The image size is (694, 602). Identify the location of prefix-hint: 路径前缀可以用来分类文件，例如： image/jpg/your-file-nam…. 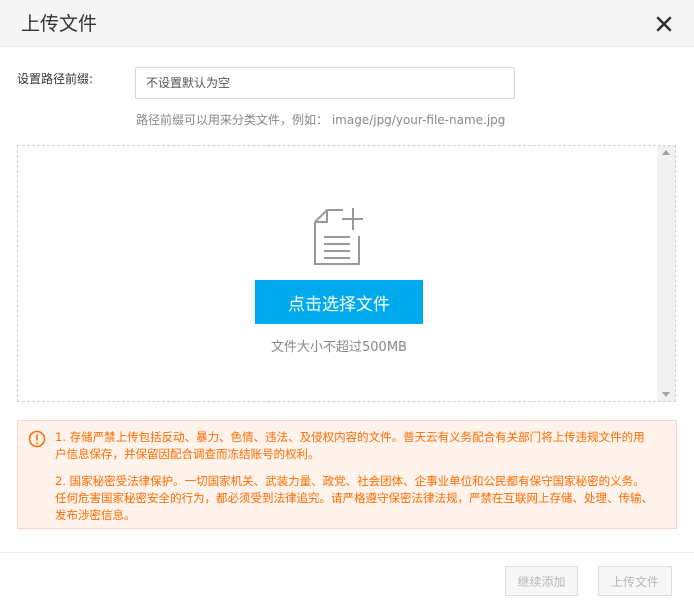
(321, 120).